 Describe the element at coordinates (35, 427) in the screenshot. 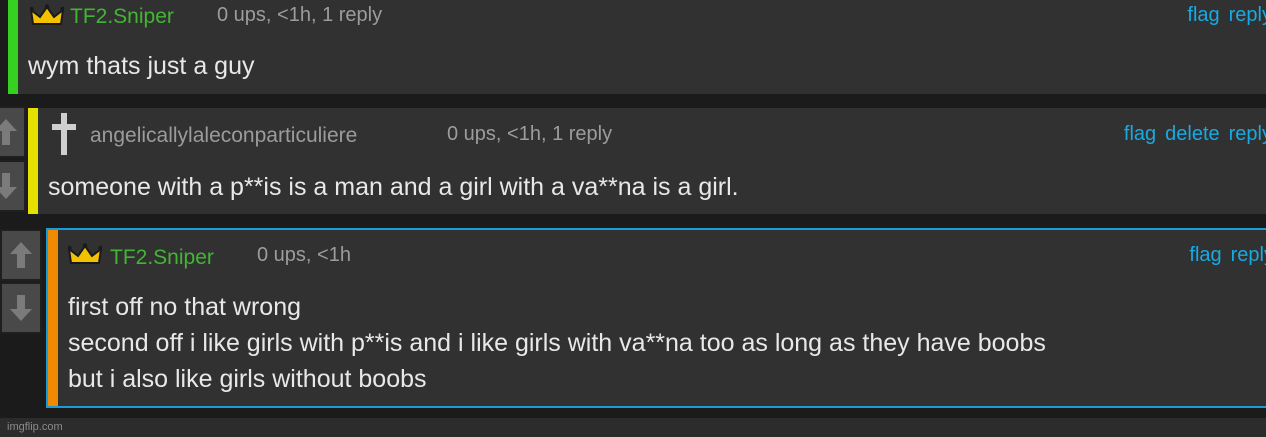

I see `imgflip-watermark: imgflip.com` at that location.